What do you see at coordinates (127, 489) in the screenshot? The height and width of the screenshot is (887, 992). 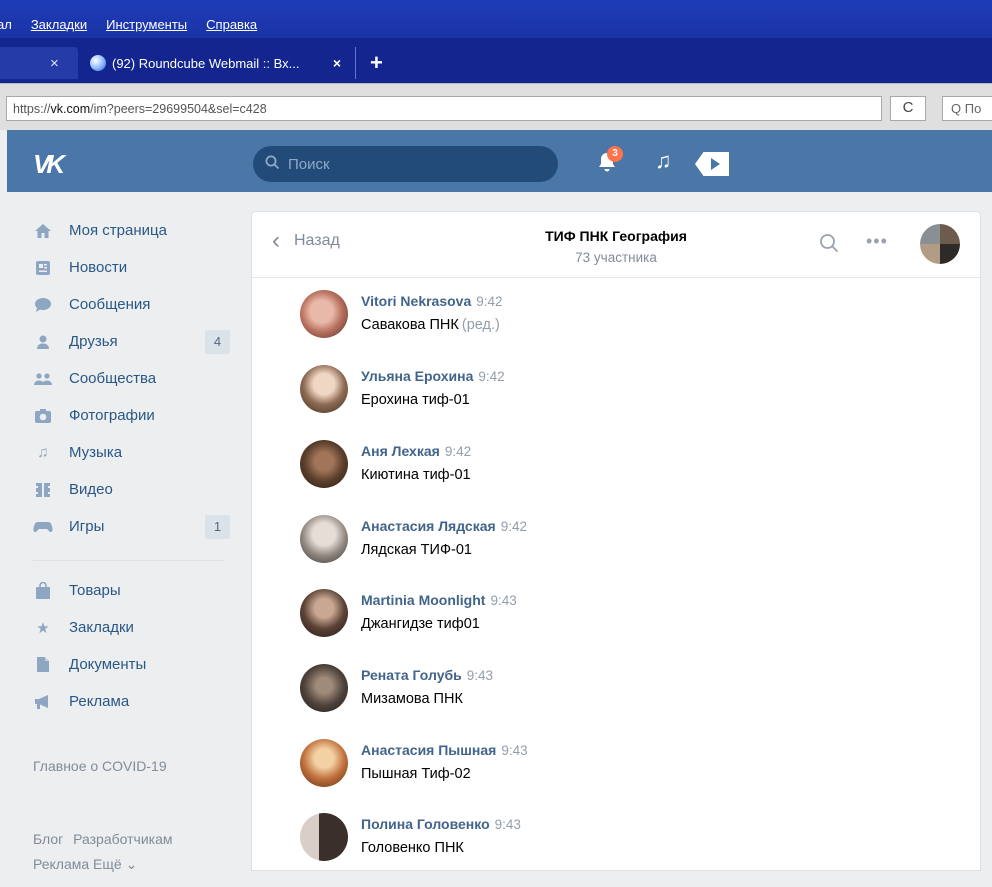 I see `sidebar-item-video: Видео` at bounding box center [127, 489].